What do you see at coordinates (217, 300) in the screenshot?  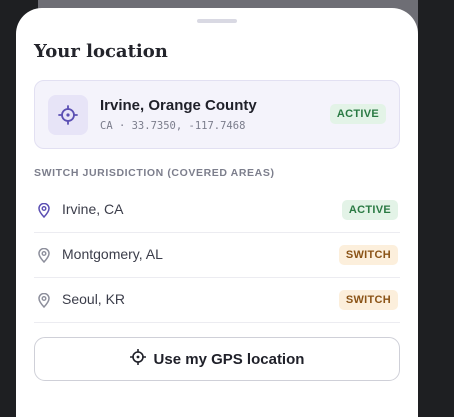 I see `jurisdiction-row-seoul: Seoul, KR SWITCH` at bounding box center [217, 300].